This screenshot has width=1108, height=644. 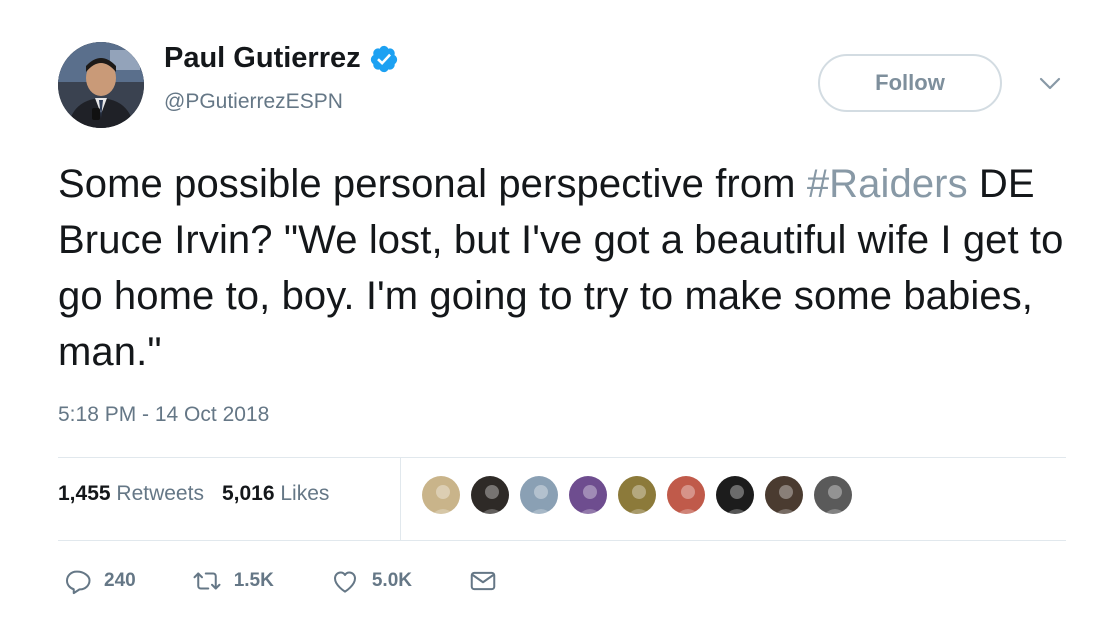 What do you see at coordinates (248, 493) in the screenshot?
I see `likes-count: 5,016` at bounding box center [248, 493].